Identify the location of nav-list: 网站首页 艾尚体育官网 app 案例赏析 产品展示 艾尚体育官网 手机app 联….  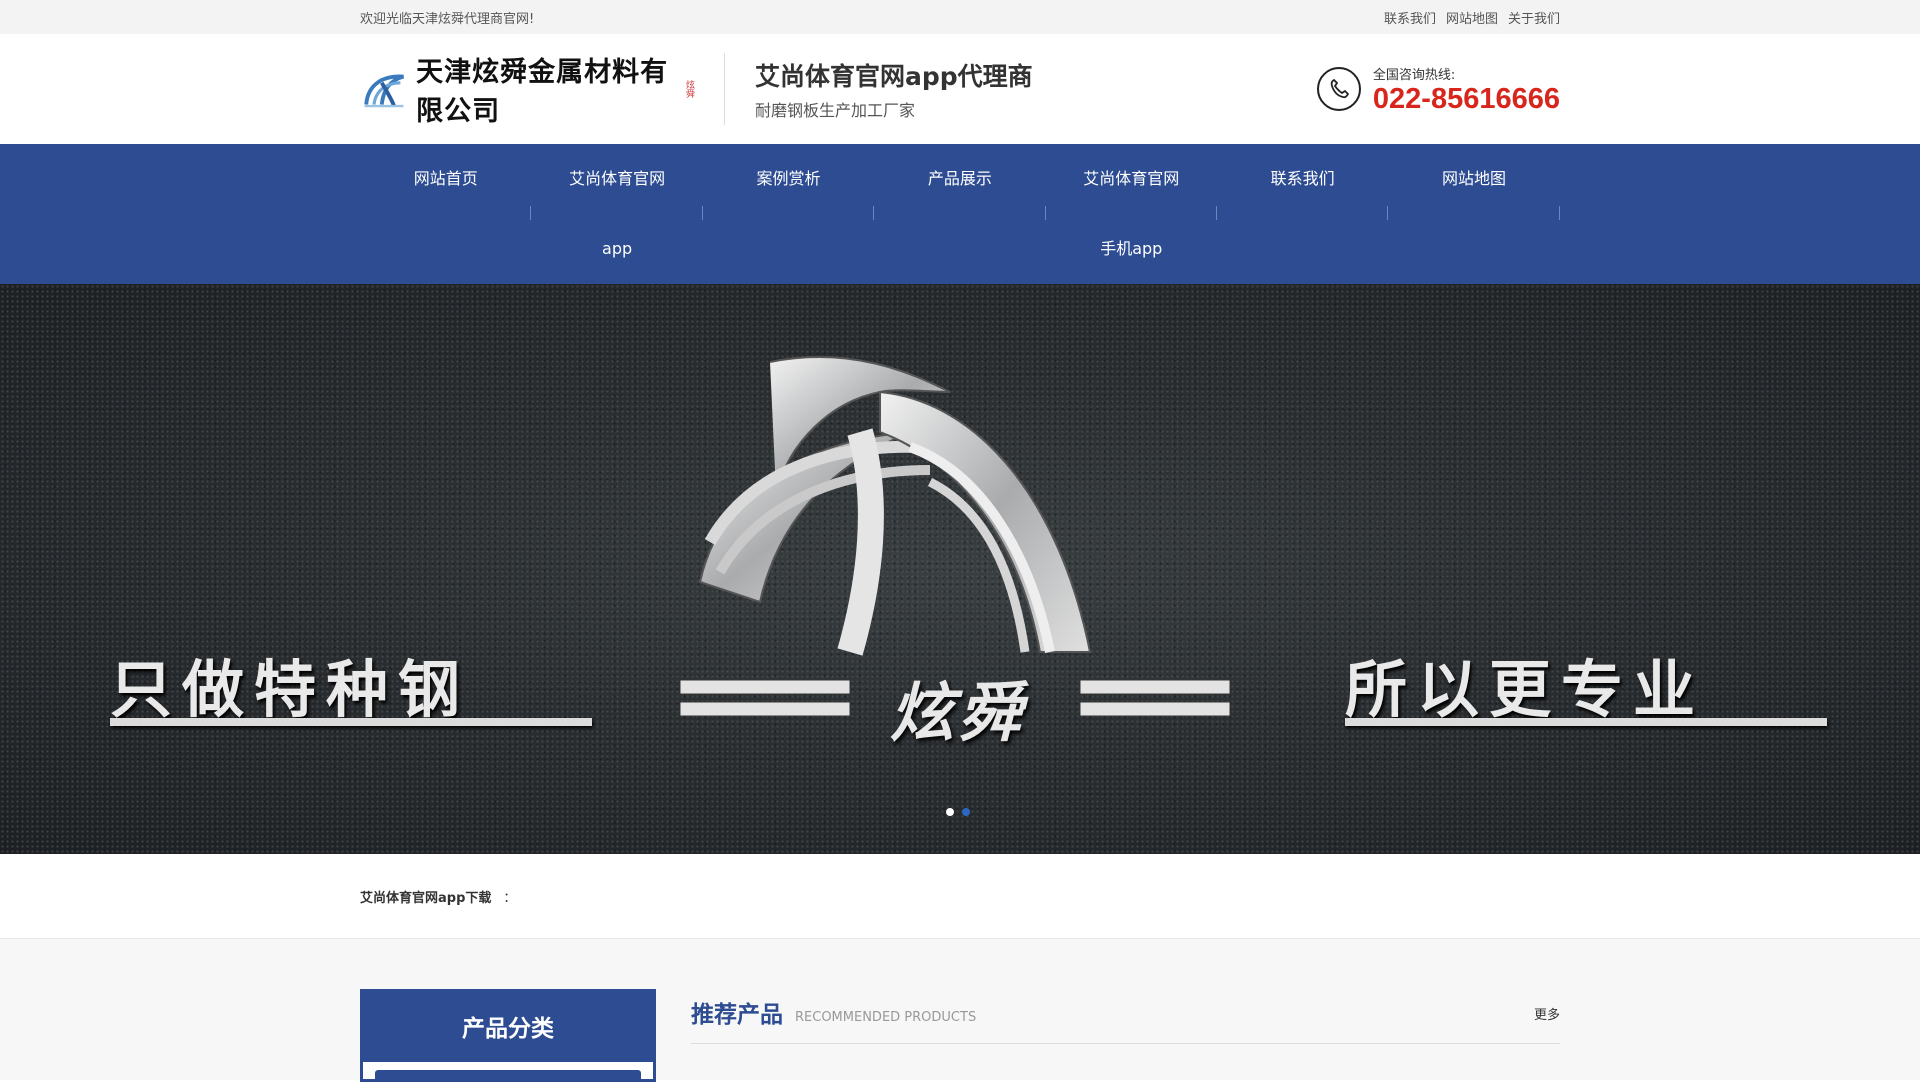
(960, 214).